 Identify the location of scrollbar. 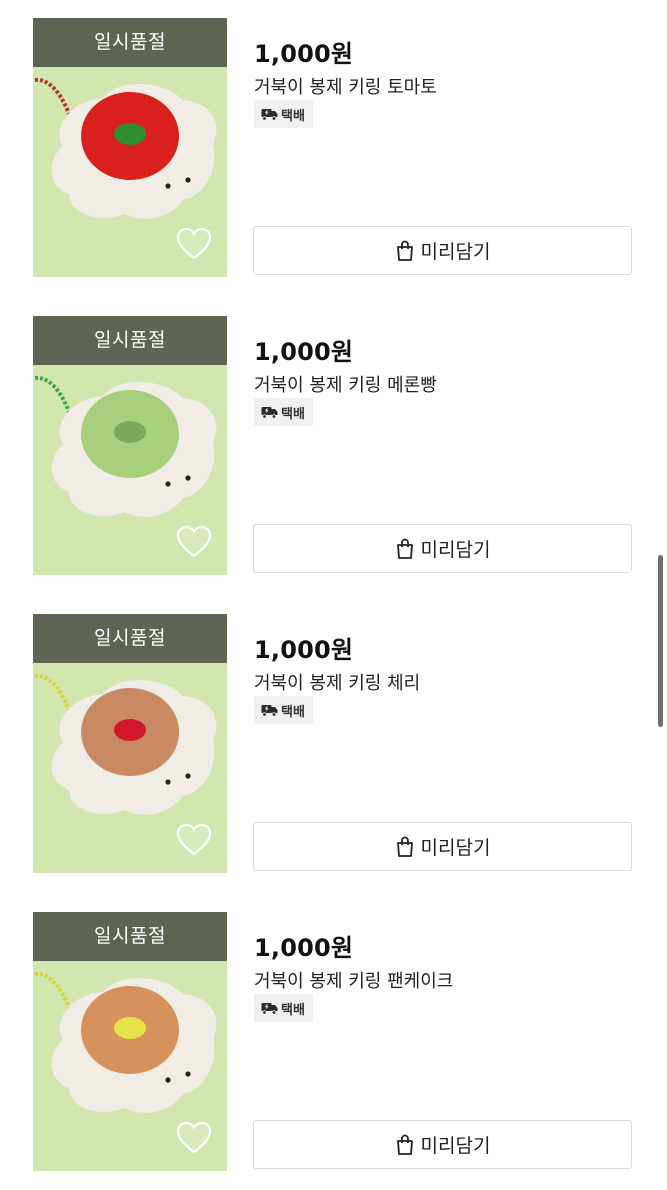
(660, 641).